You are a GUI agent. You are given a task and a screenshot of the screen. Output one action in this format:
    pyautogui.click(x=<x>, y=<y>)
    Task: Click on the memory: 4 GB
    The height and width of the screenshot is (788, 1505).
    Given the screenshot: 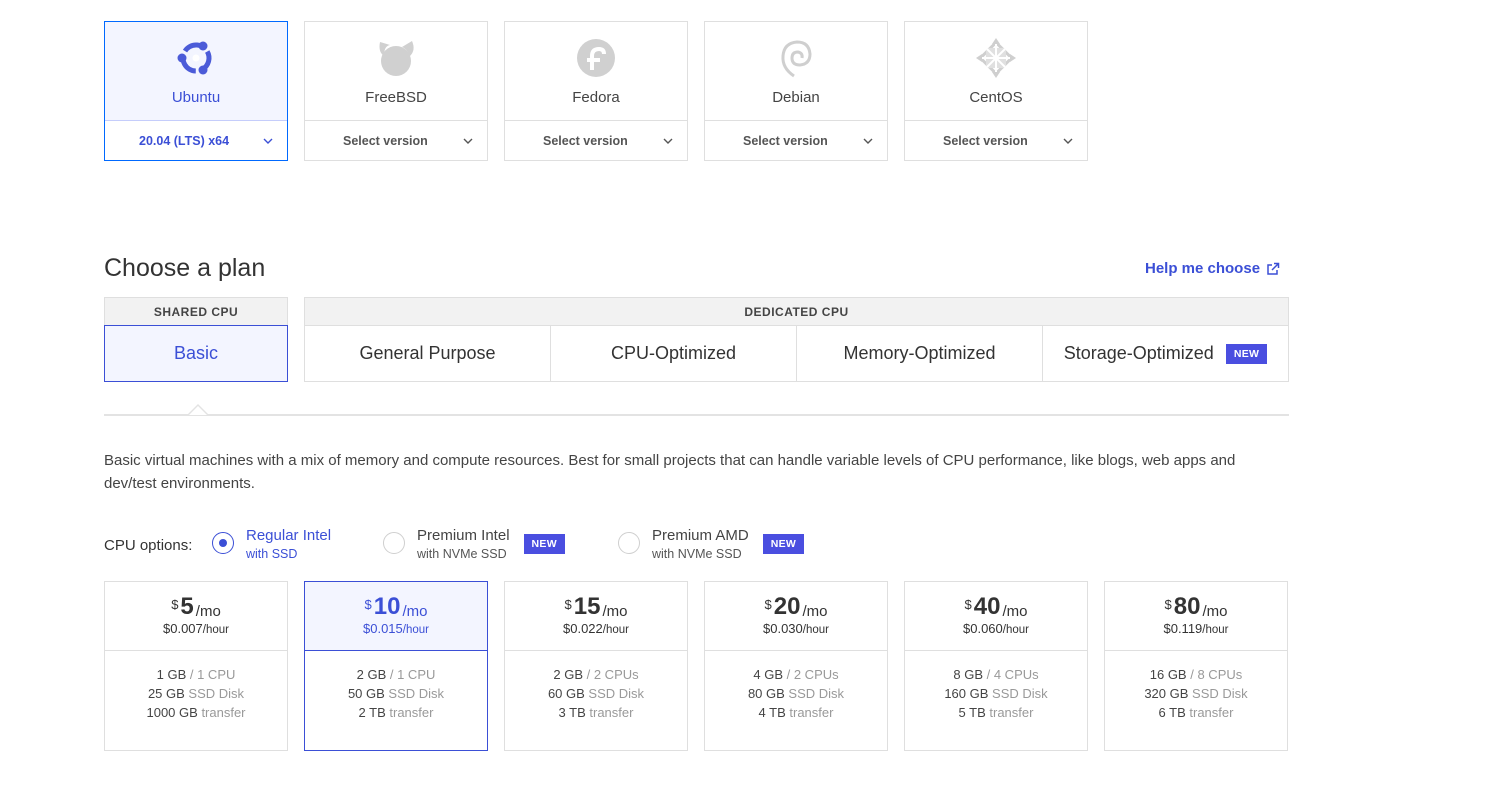 What is the action you would take?
    pyautogui.click(x=768, y=674)
    